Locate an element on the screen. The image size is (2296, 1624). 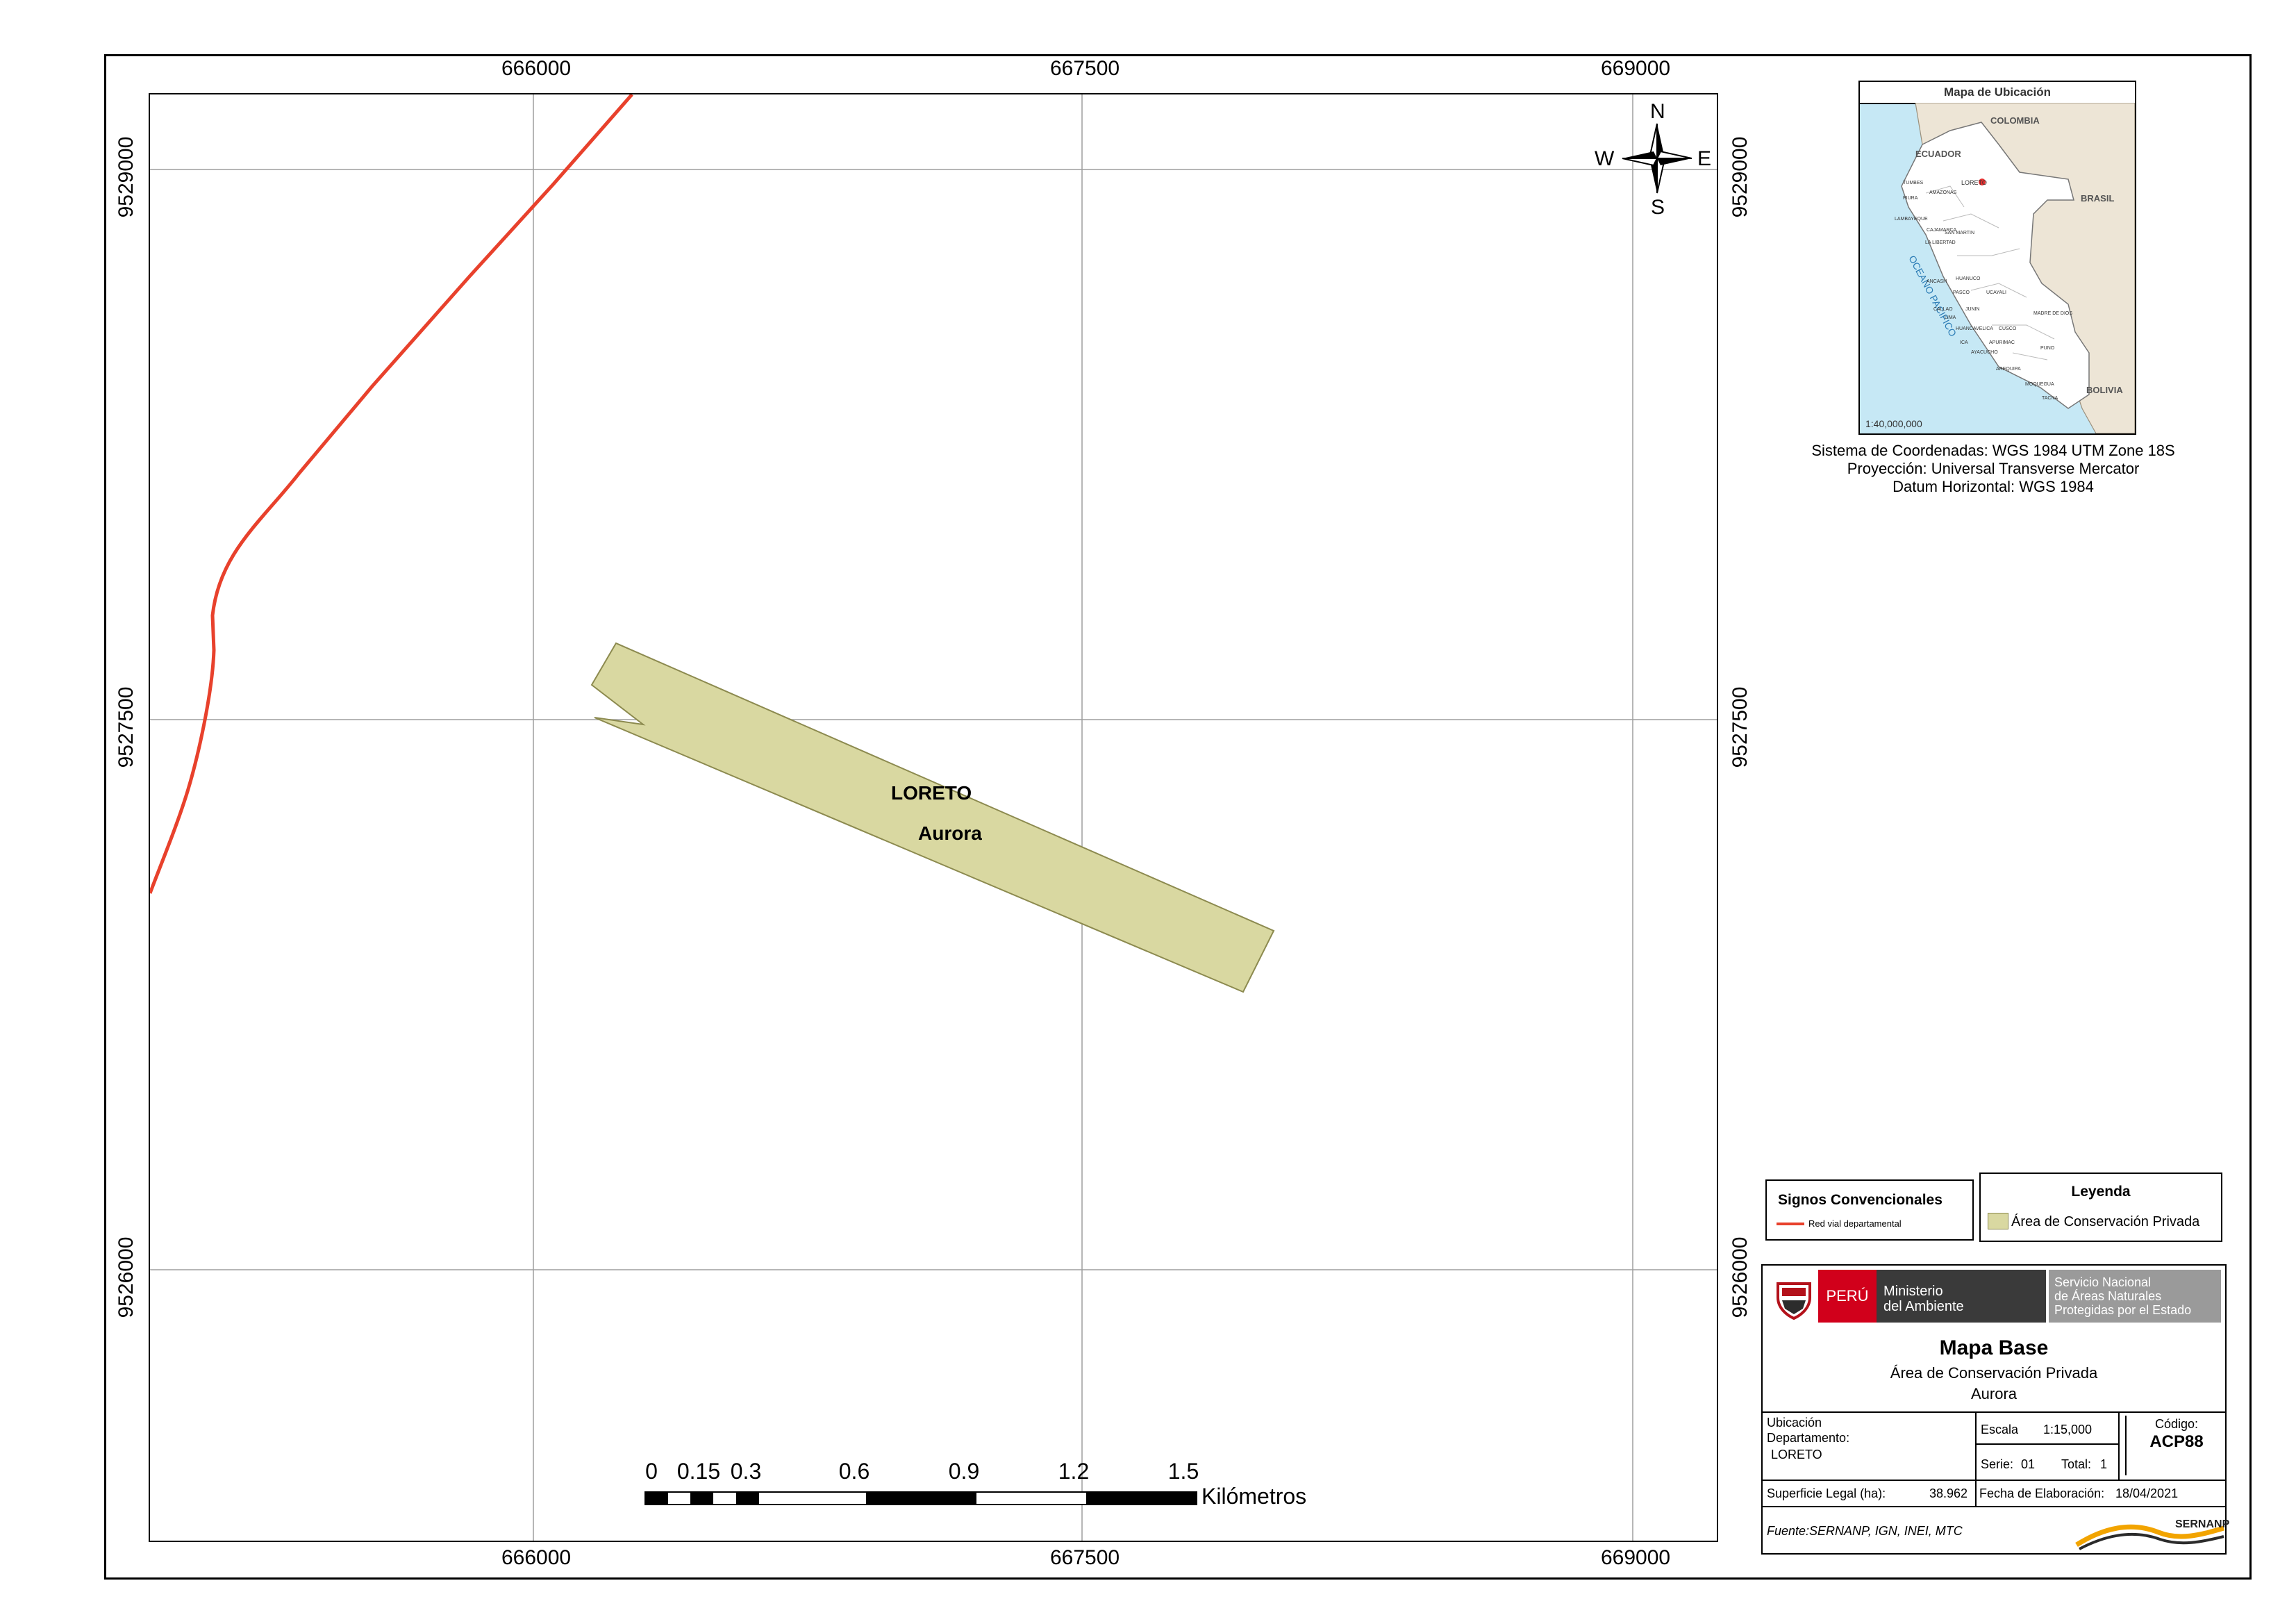
x-tick-top-1: 666000 is located at coordinates (536, 68).